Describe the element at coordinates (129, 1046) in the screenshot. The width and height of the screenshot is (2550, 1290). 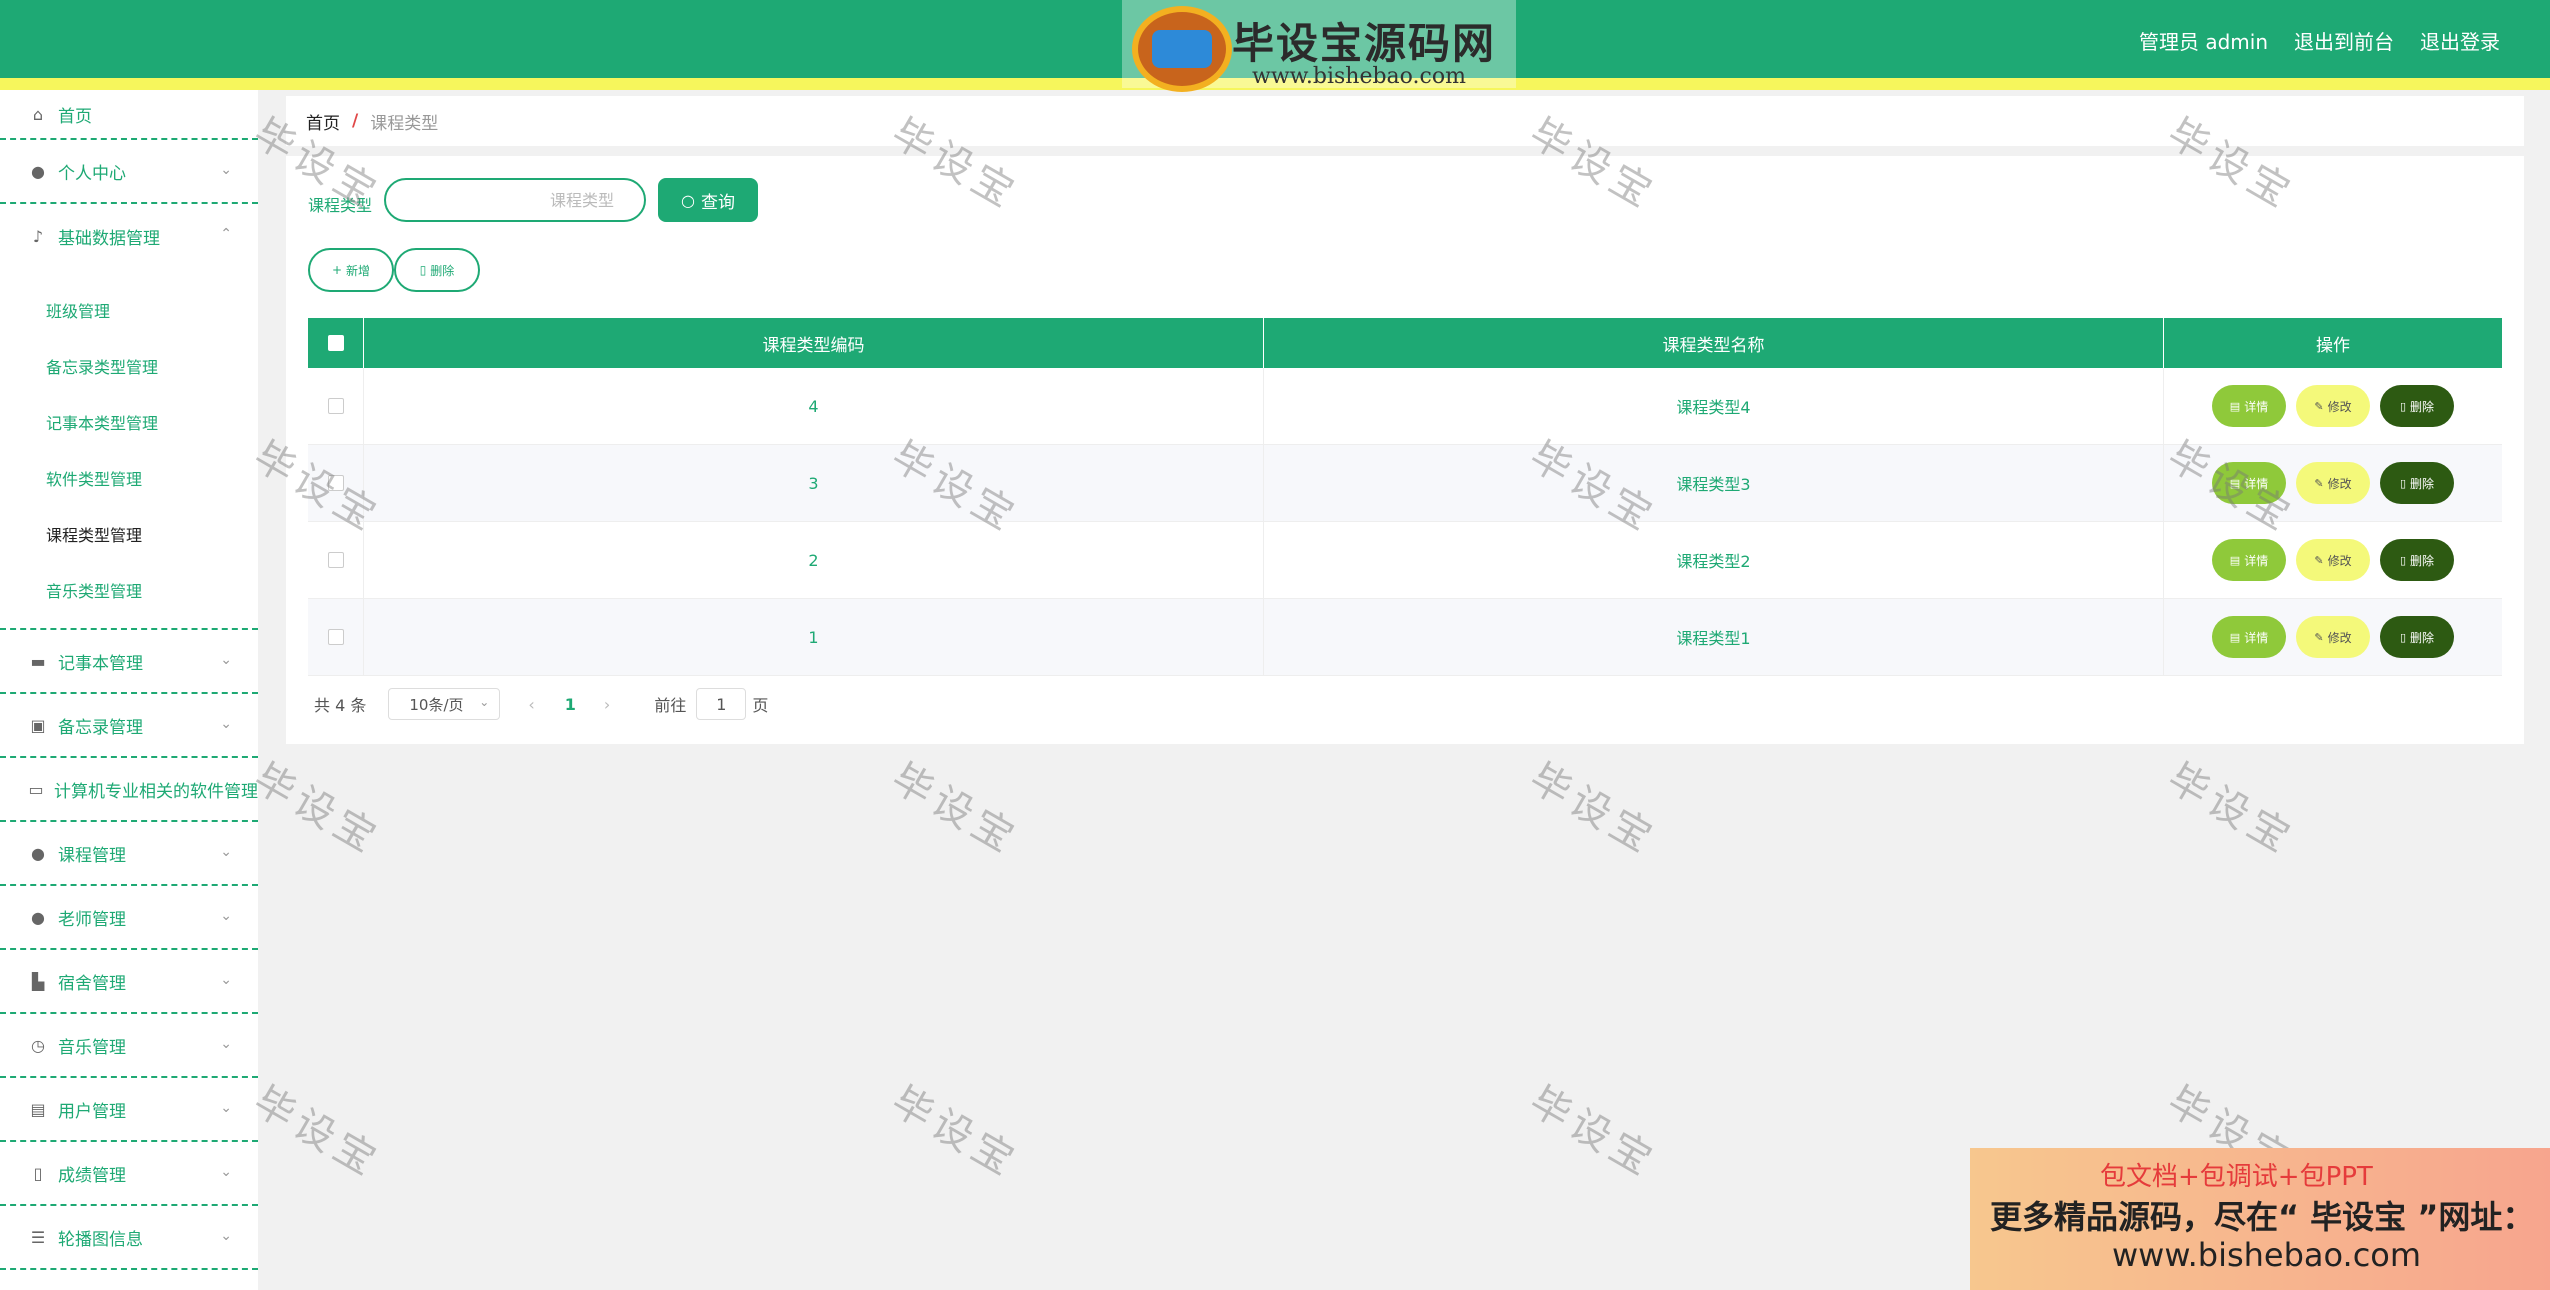
I see `sidebar-item-music: ◷ 音乐管理 ⌄` at that location.